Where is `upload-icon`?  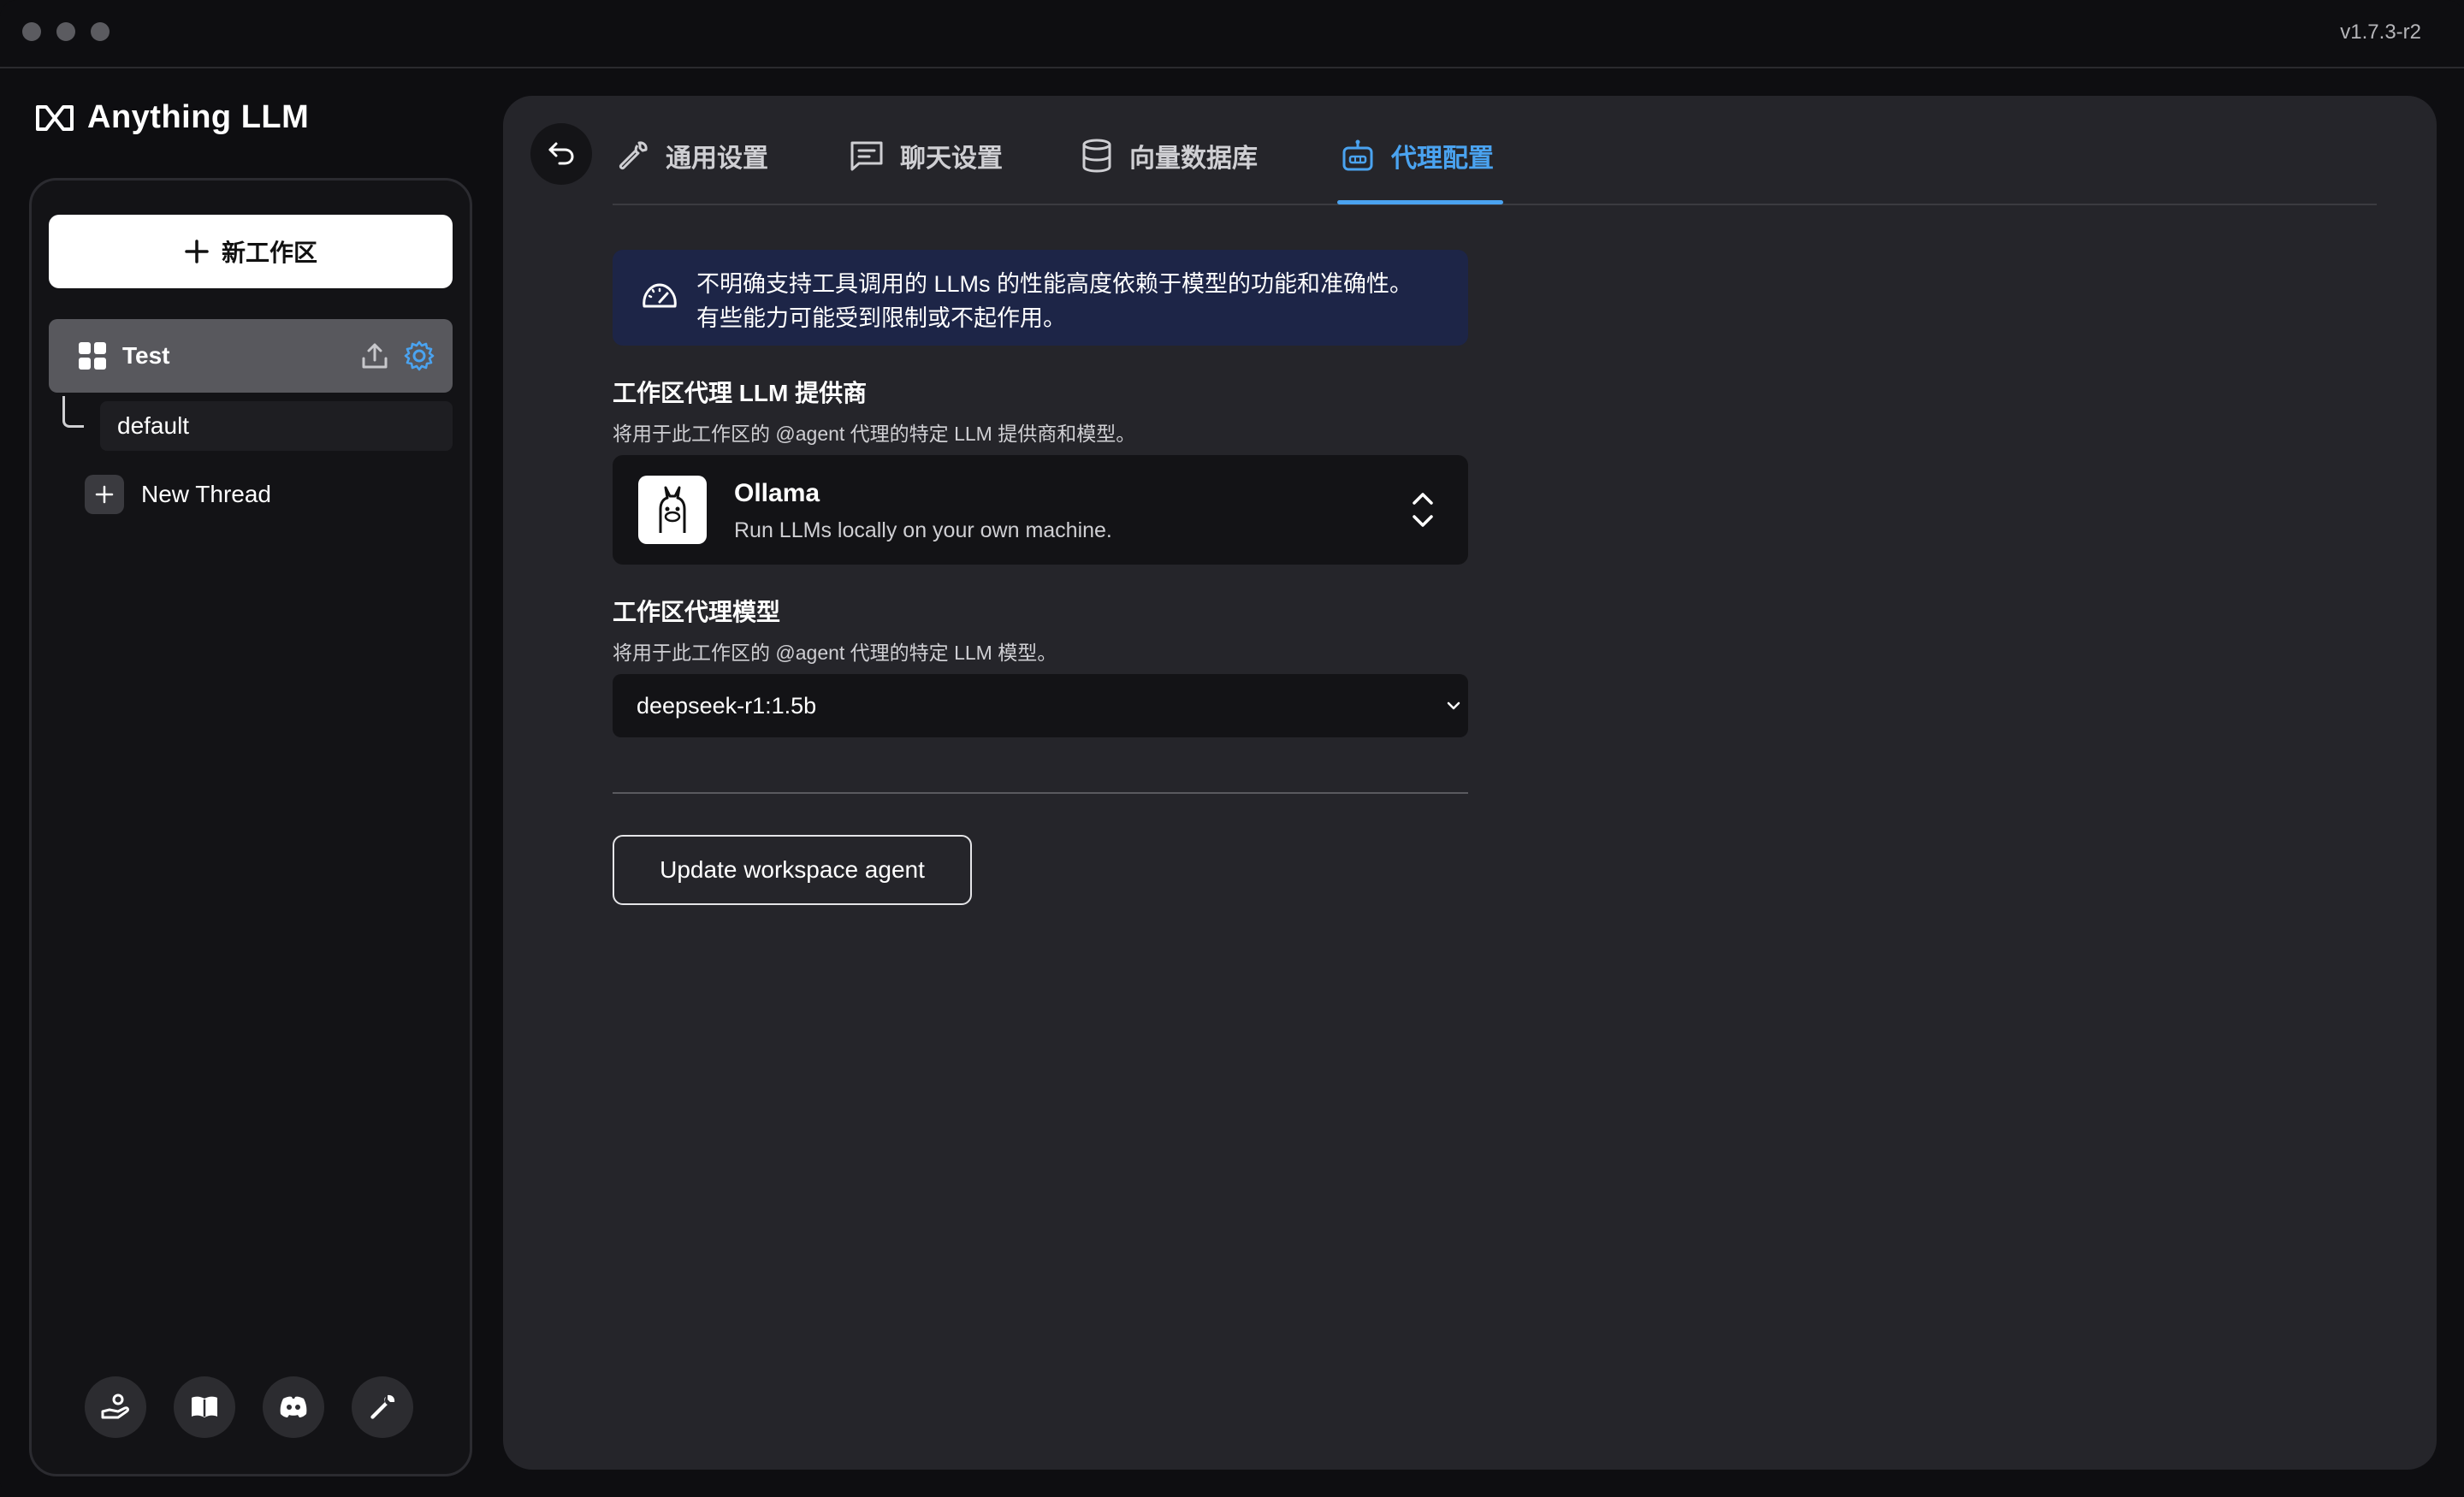 upload-icon is located at coordinates (374, 355).